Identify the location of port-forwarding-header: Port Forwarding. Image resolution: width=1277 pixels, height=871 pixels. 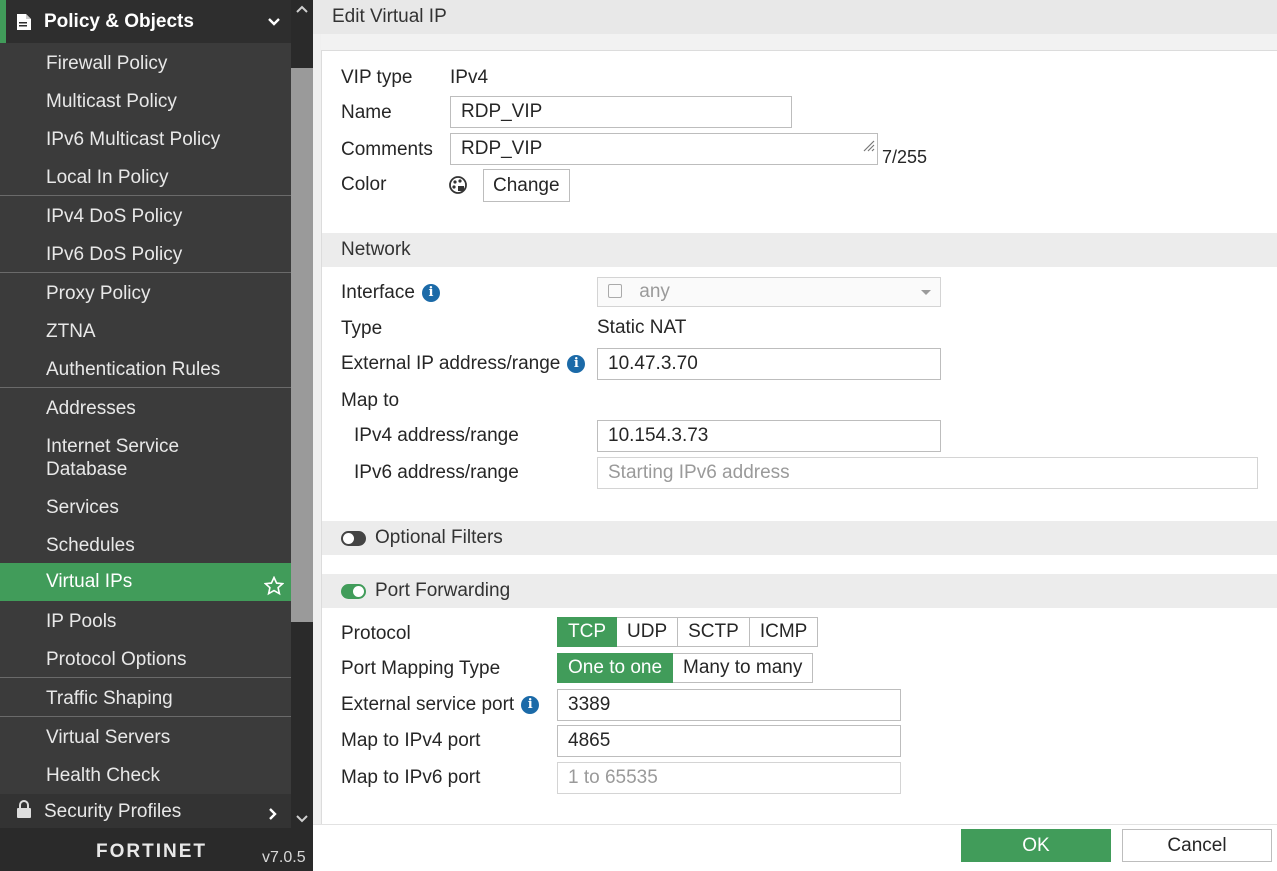
(799, 591).